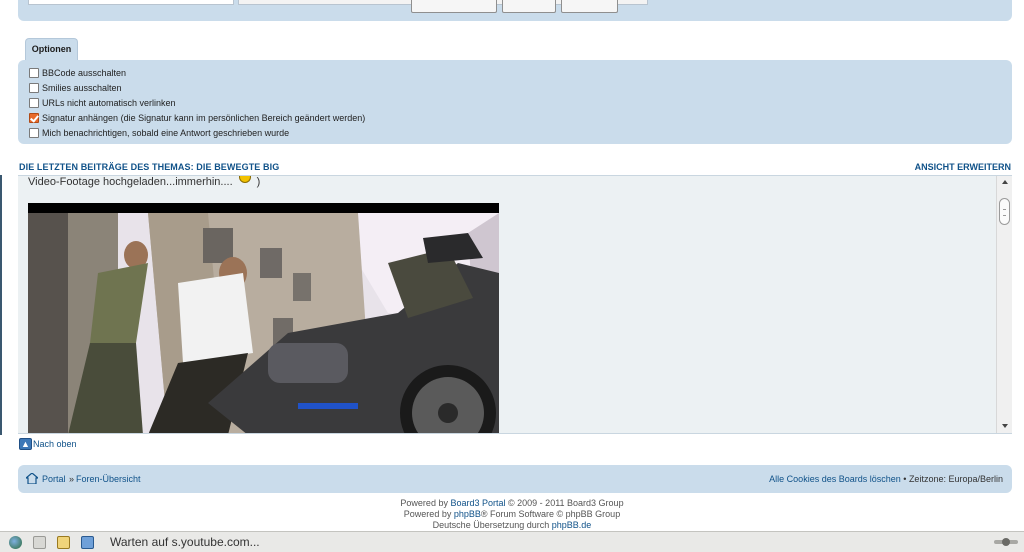 The width and height of the screenshot is (1024, 552). Describe the element at coordinates (491, 525) in the screenshot. I see `copyright-text: Deutsche Übersetzung durch` at that location.